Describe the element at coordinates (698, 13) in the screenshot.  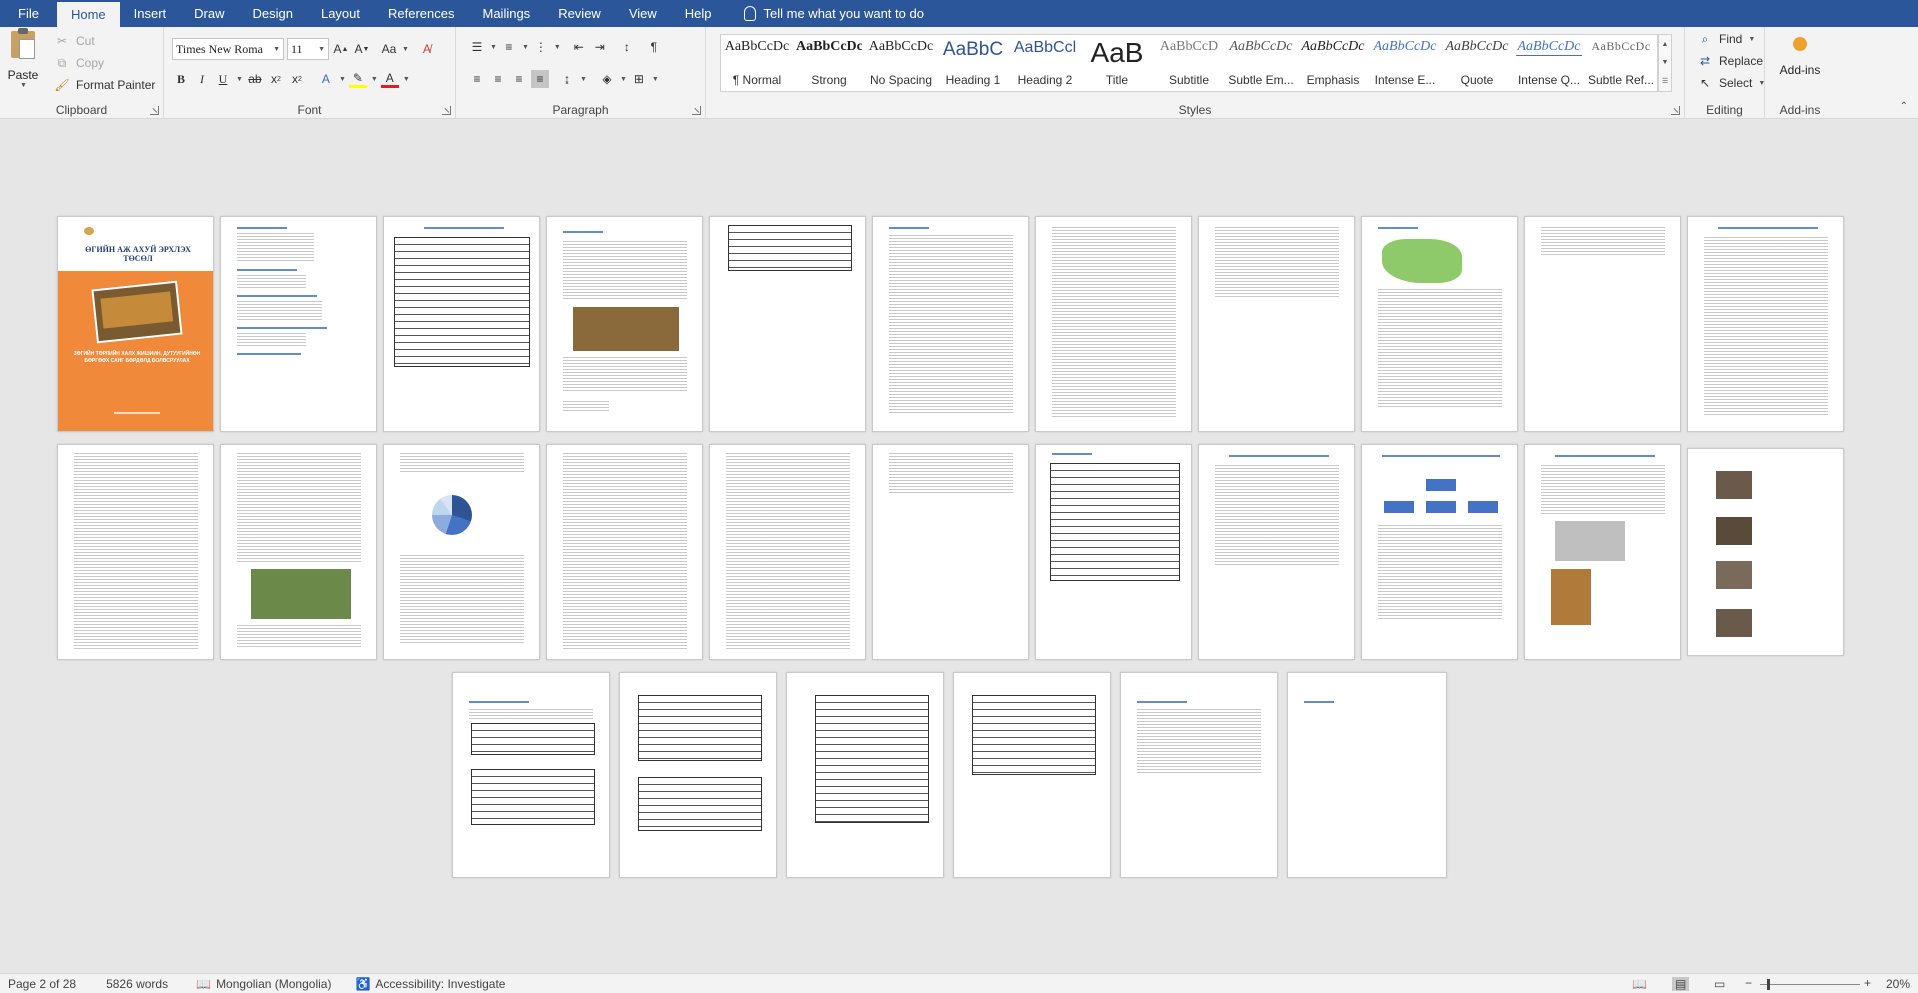
I see `tab-help: Help` at that location.